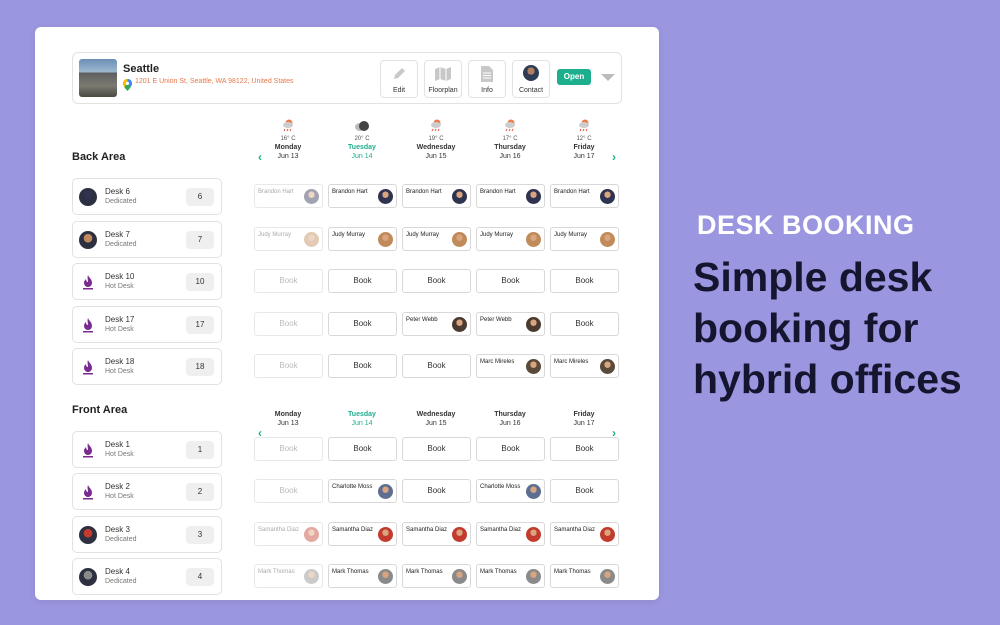 This screenshot has width=1000, height=625. What do you see at coordinates (584, 423) in the screenshot?
I see `day-date: Jun 17` at bounding box center [584, 423].